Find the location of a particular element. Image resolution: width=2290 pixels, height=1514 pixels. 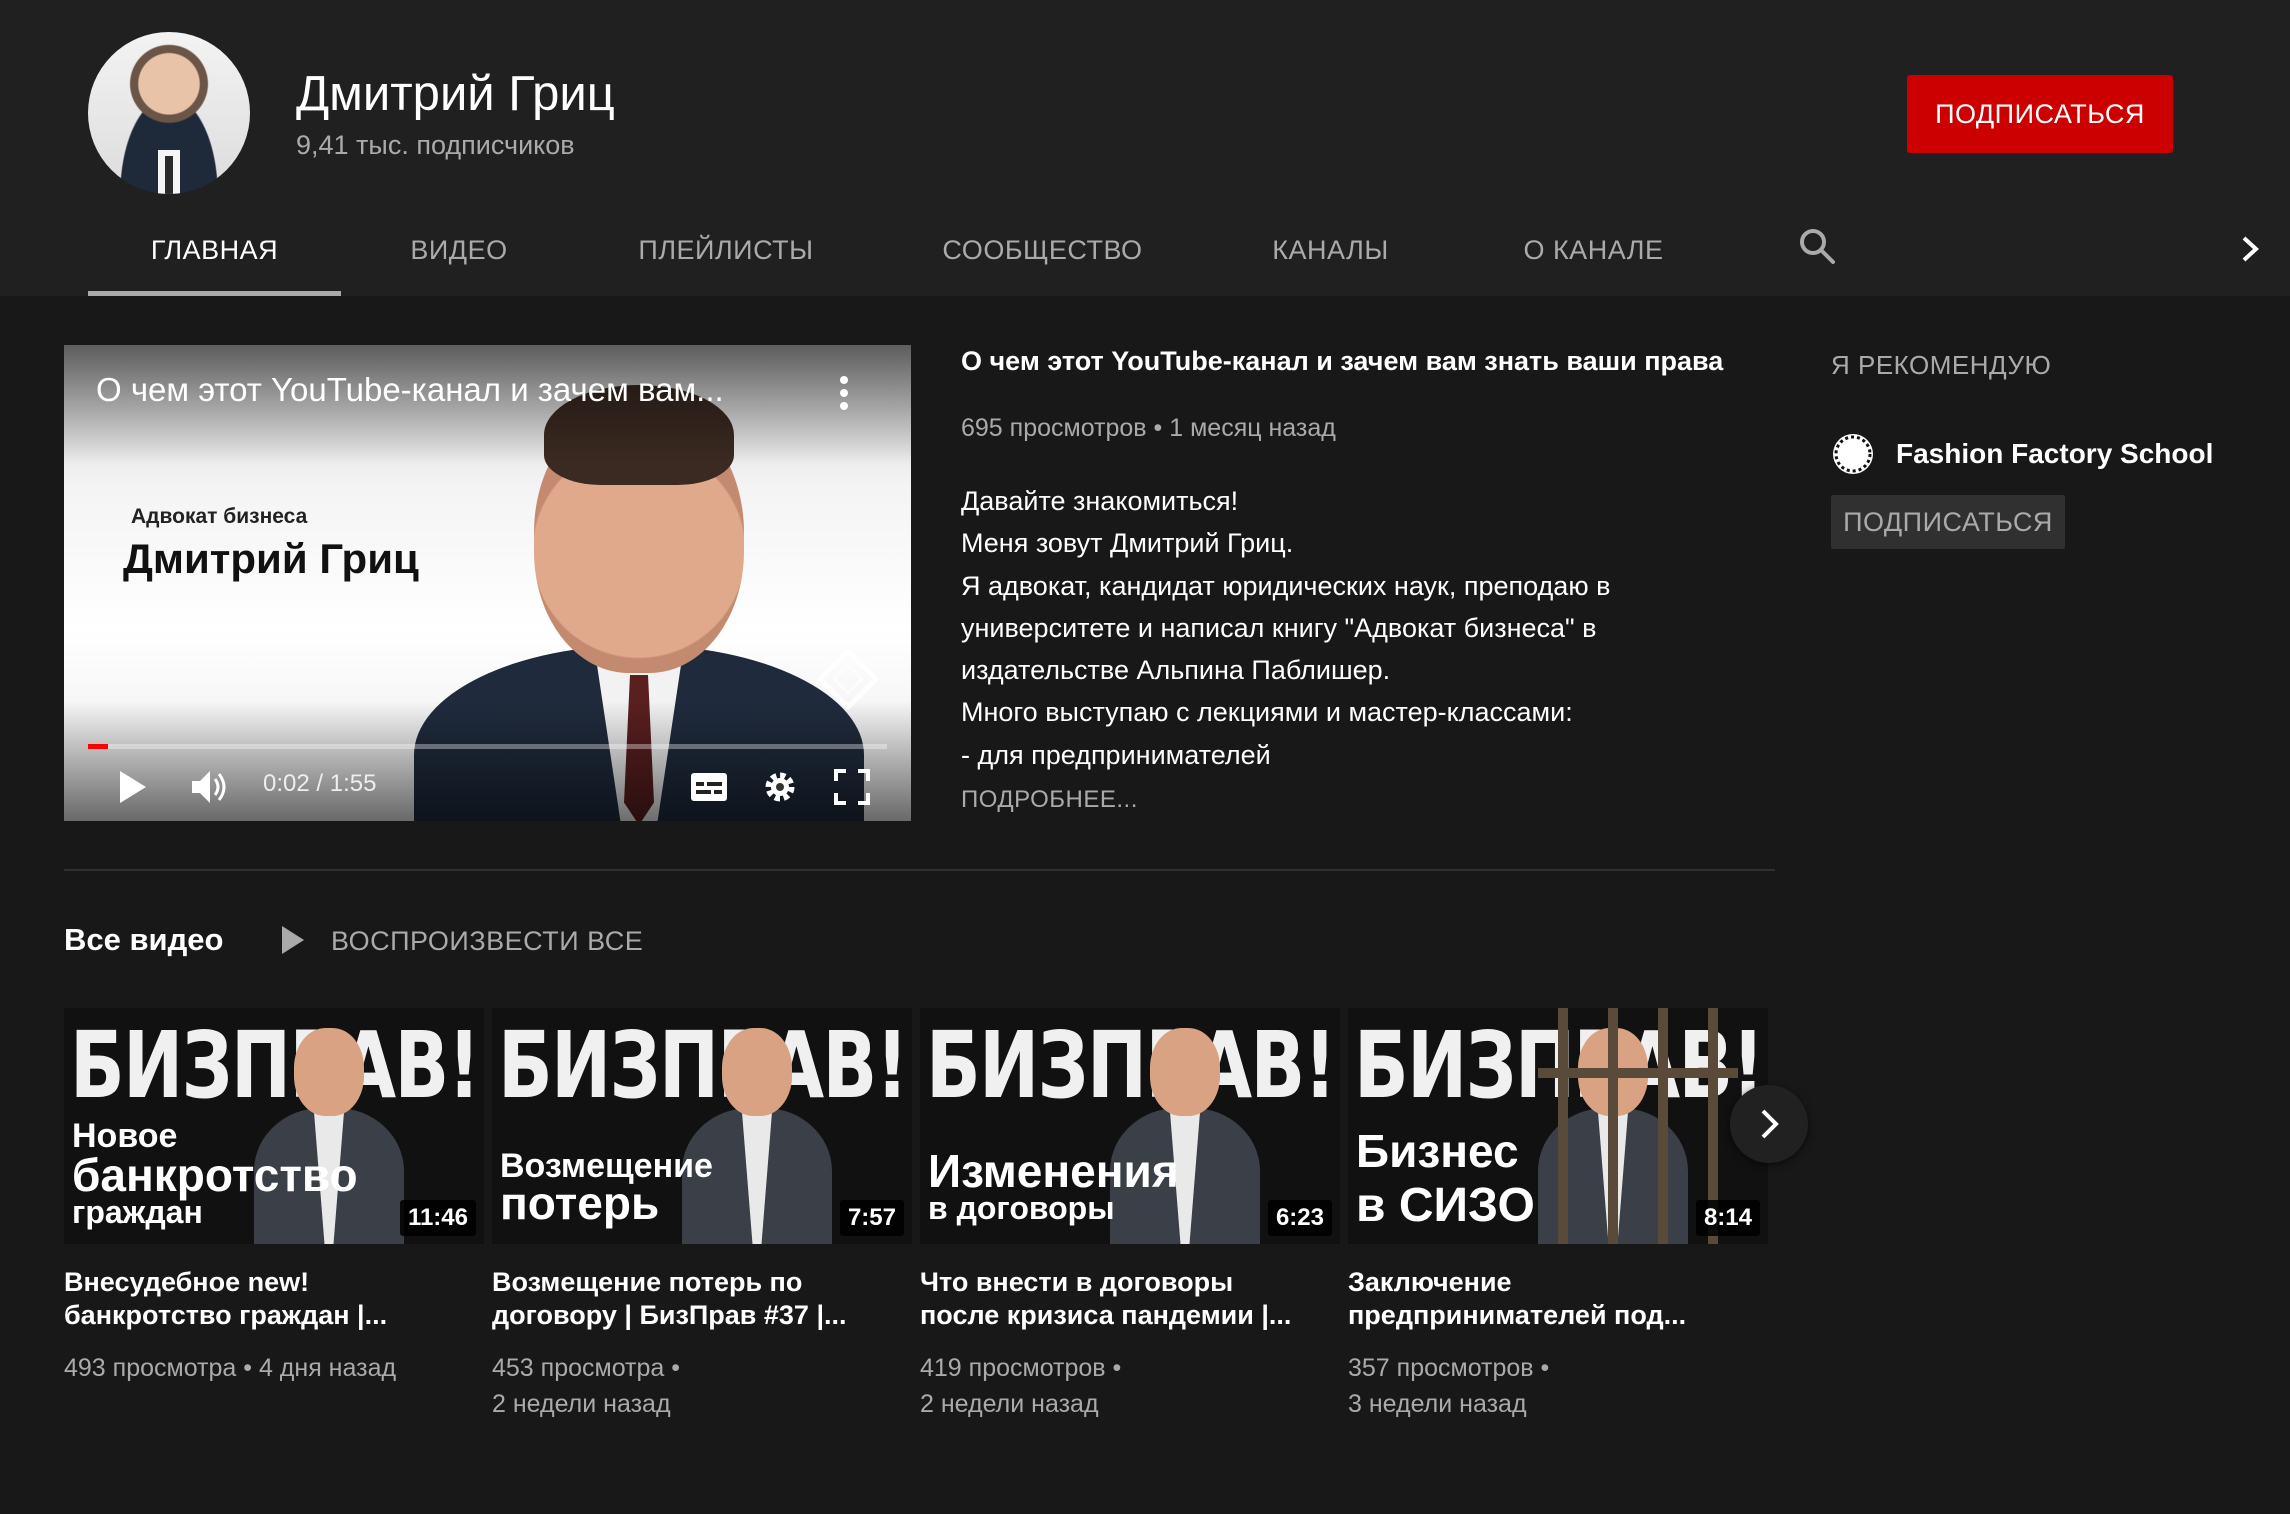

recommended-subscribe-button: ПОДПИСАТЬСЯ is located at coordinates (1948, 522).